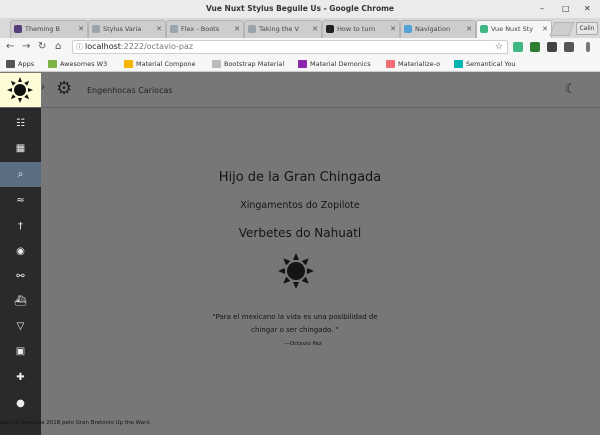 The height and width of the screenshot is (435, 600). Describe the element at coordinates (587, 9) in the screenshot. I see `close-window-icon: ✕` at that location.